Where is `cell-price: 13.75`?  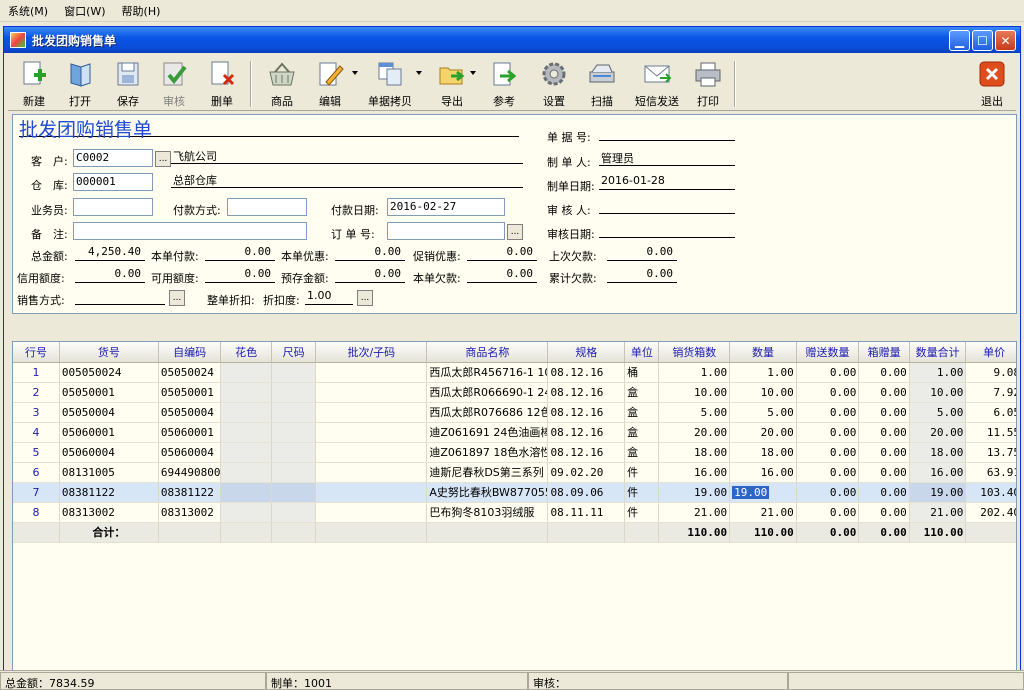 cell-price: 13.75 is located at coordinates (990, 452).